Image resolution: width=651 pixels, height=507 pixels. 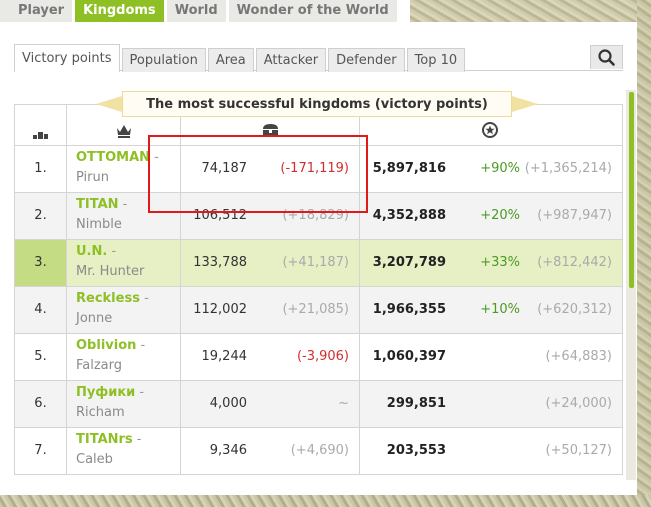 I want to click on leader-name: Pirun, so click(x=92, y=177).